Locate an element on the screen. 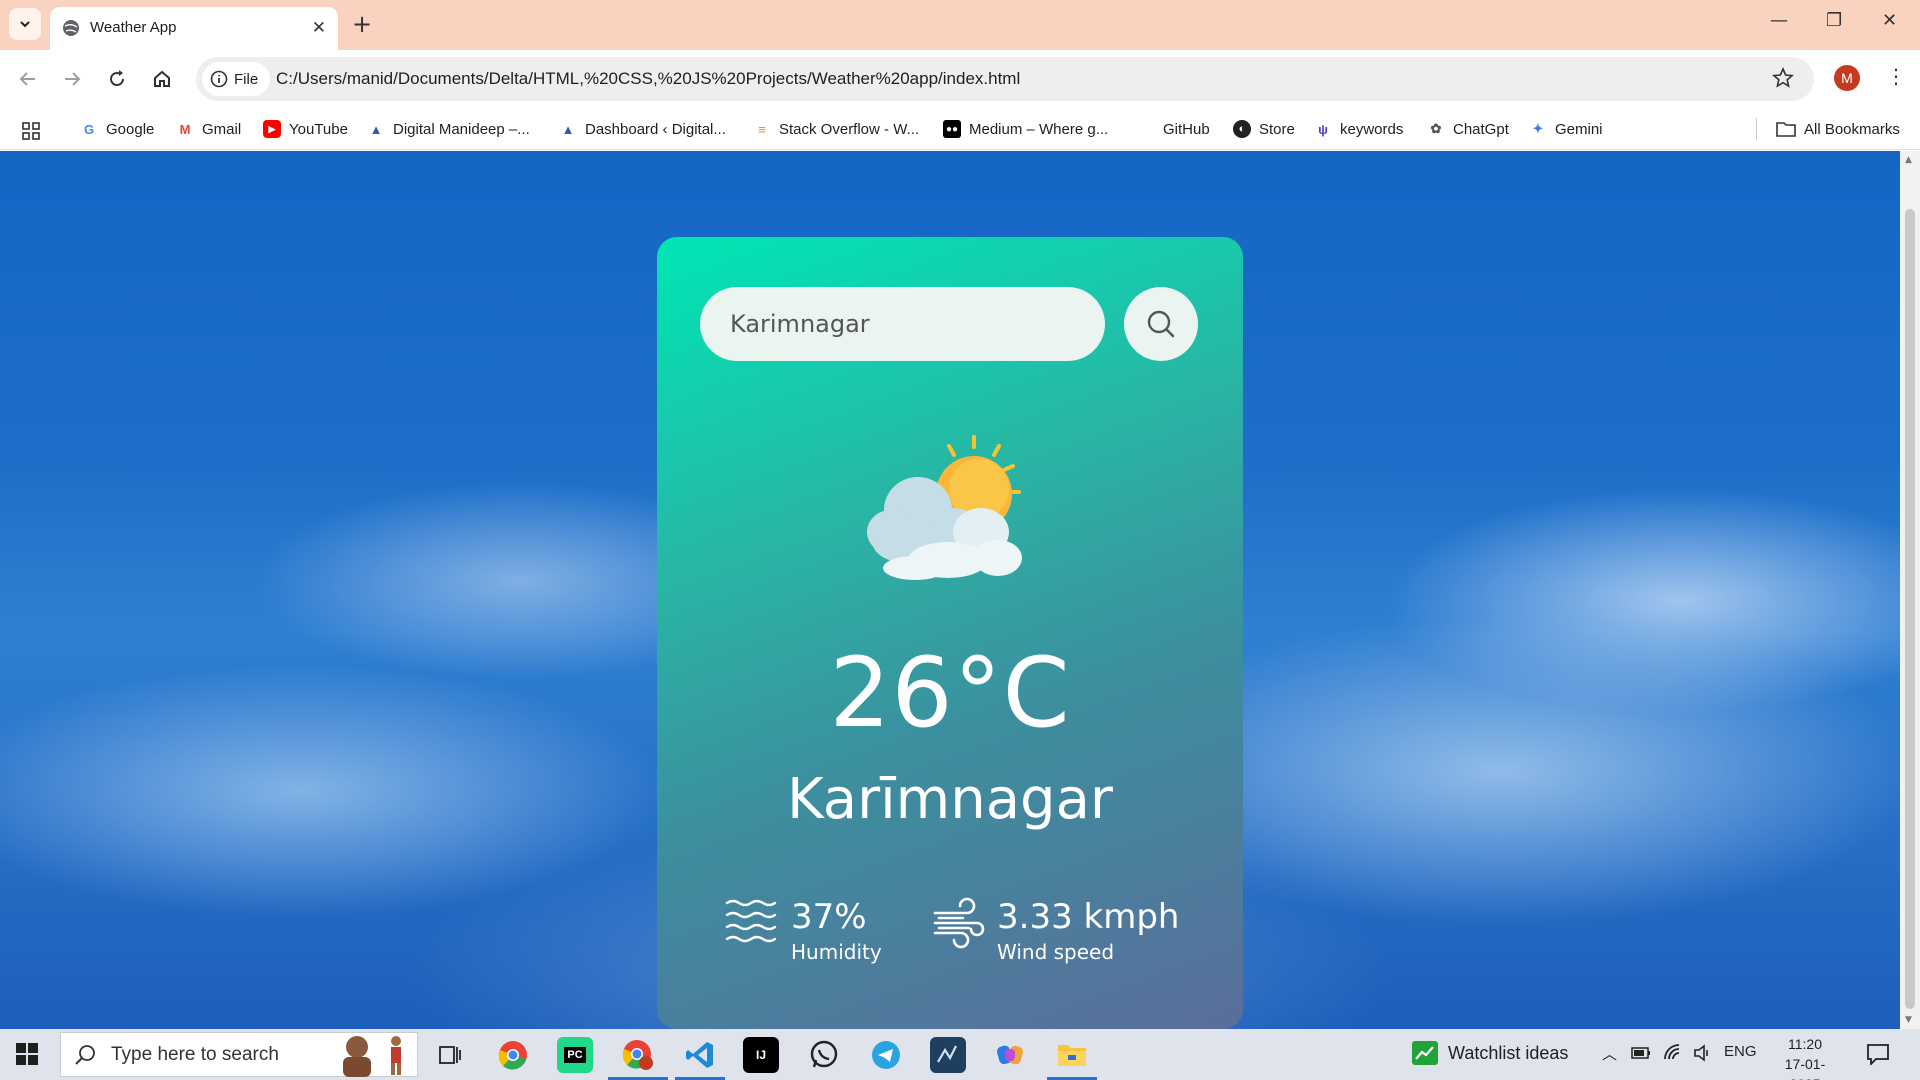 The width and height of the screenshot is (1920, 1080). pycharm-taskbar-app: PC is located at coordinates (575, 1055).